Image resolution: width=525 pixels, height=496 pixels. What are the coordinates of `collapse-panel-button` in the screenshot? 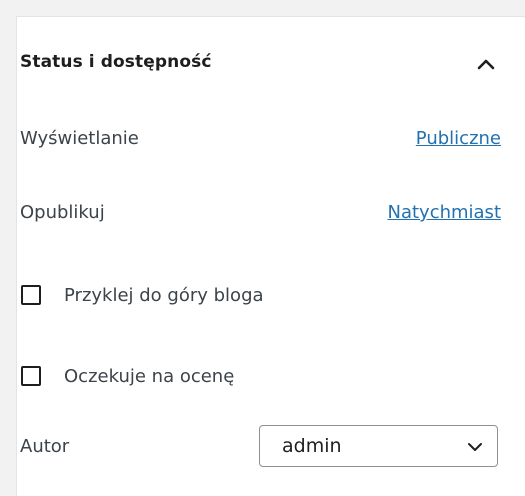 It's located at (486, 64).